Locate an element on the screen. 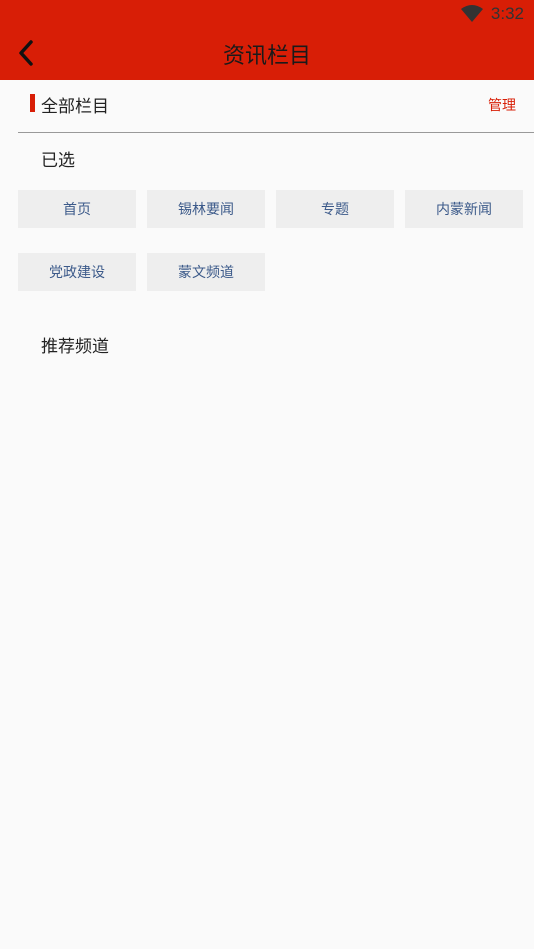  channel-chip-party-building: 党政建设 is located at coordinates (77, 272).